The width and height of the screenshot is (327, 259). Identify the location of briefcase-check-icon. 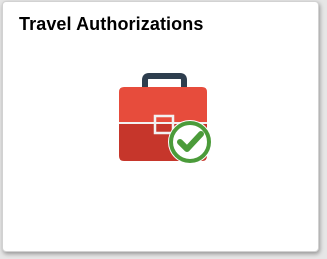
(165, 121).